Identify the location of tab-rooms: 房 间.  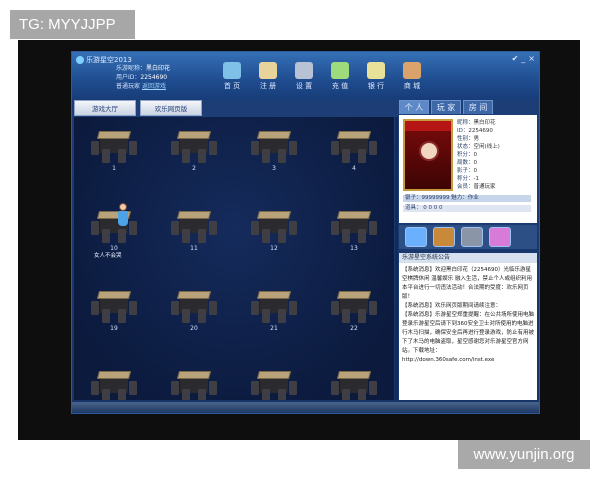
(478, 107).